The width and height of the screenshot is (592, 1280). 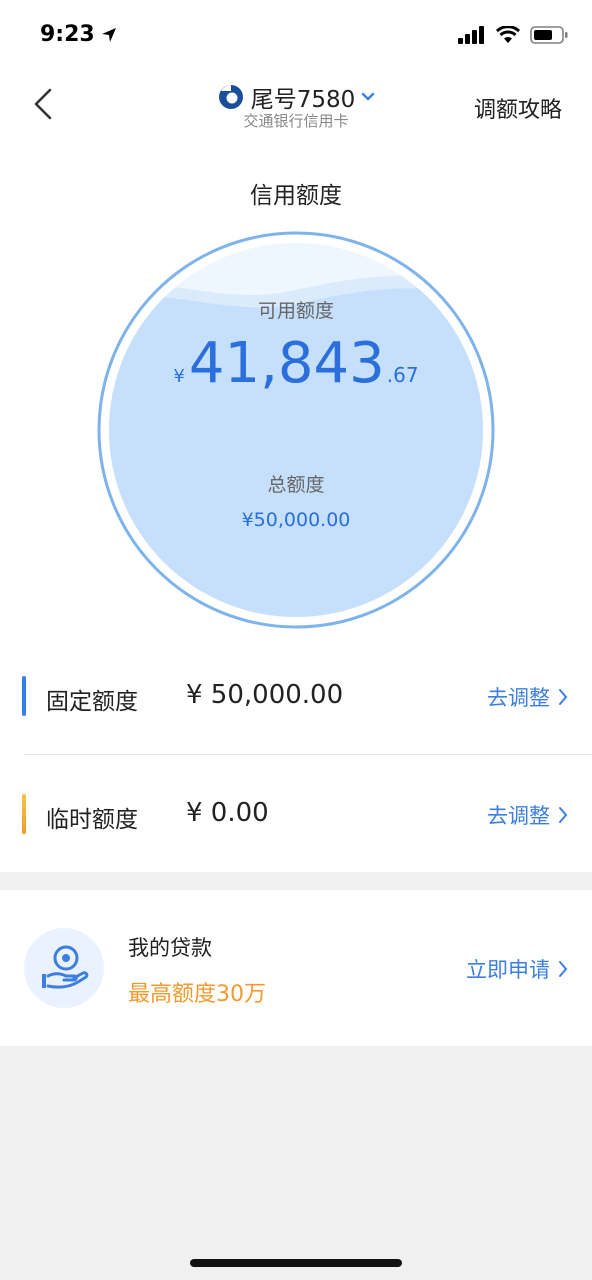 I want to click on home-indicator, so click(x=296, y=1263).